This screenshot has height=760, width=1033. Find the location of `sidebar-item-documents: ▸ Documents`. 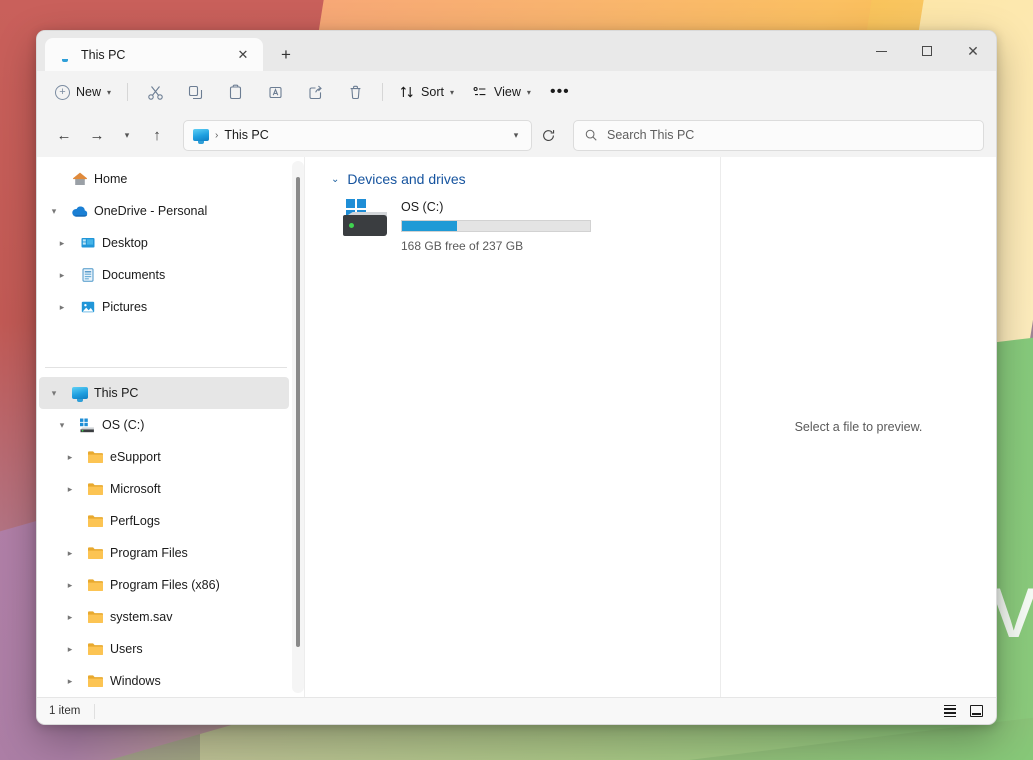

sidebar-item-documents: ▸ Documents is located at coordinates (164, 275).